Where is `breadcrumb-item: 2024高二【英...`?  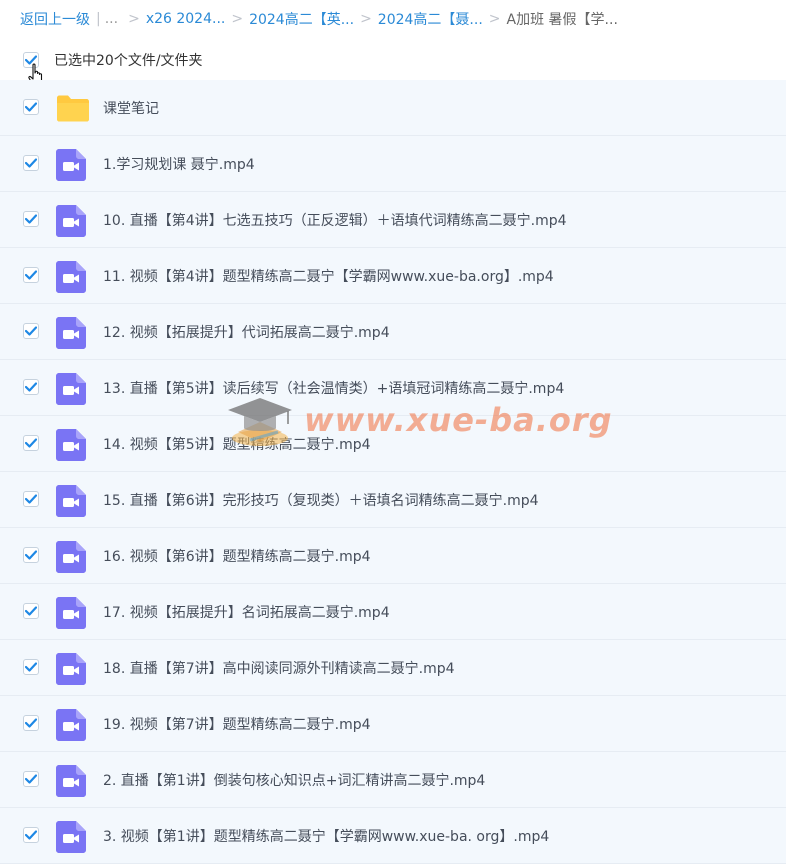 breadcrumb-item: 2024高二【英... is located at coordinates (301, 19).